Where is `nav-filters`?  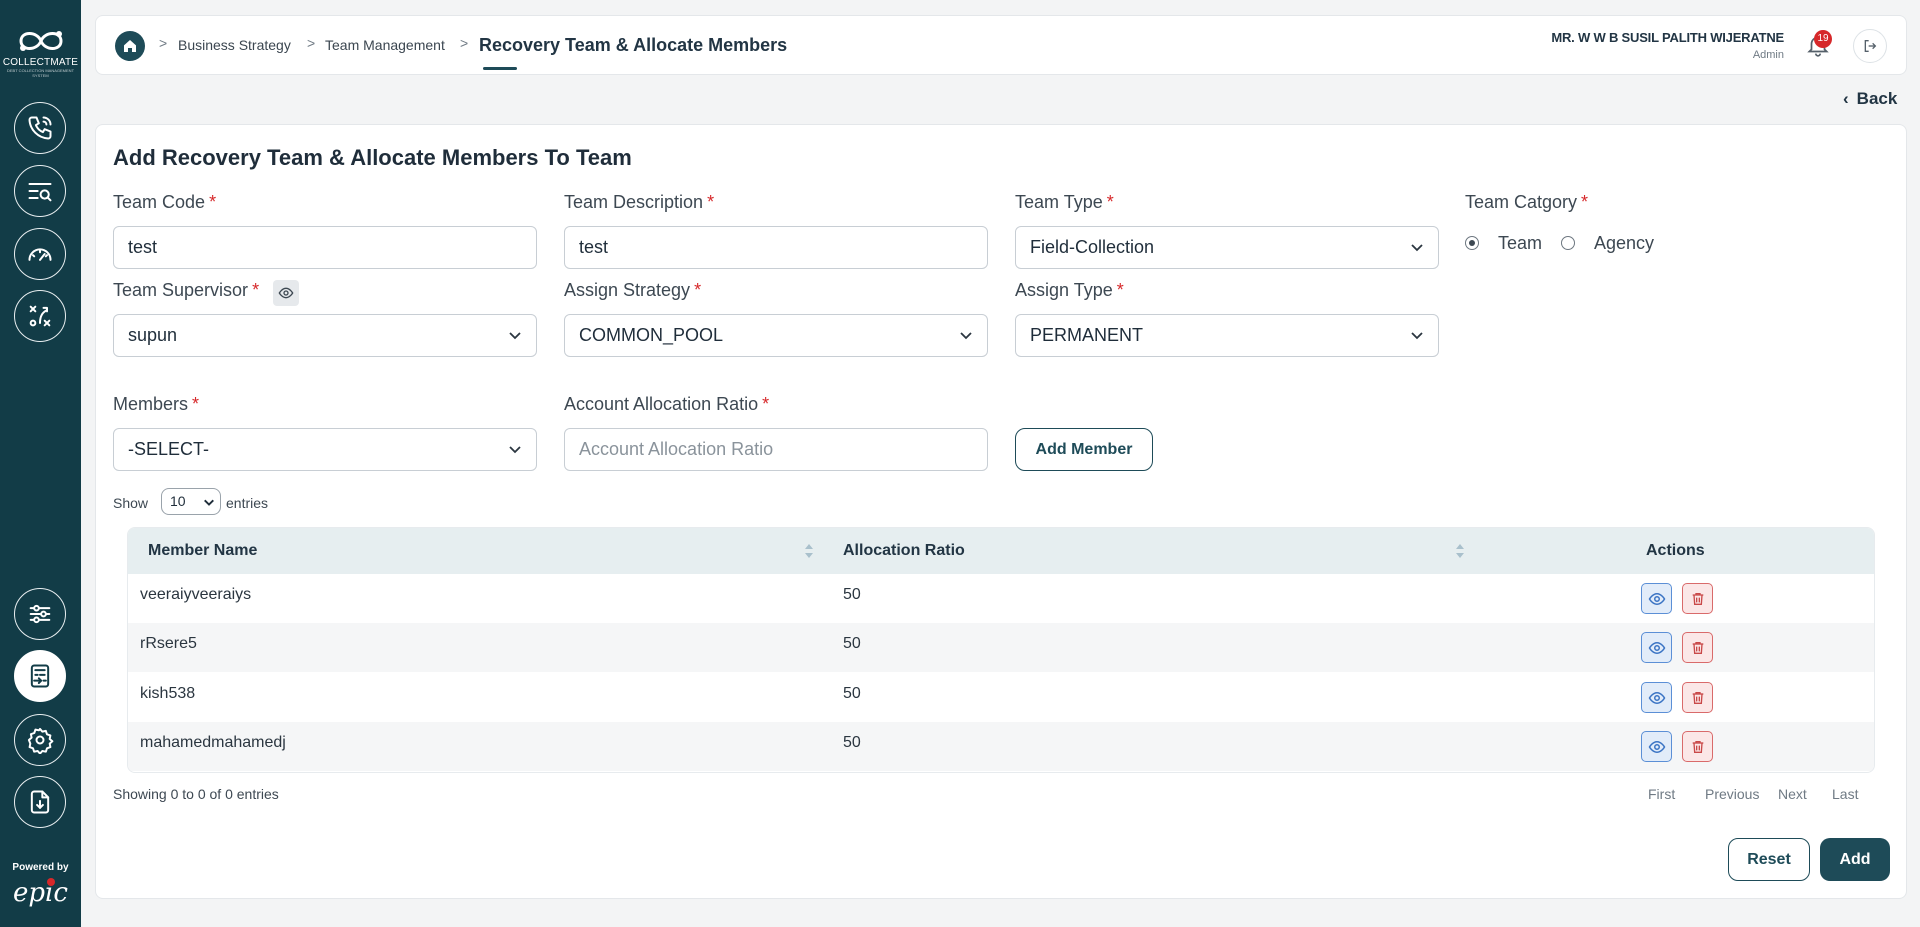 nav-filters is located at coordinates (40, 614).